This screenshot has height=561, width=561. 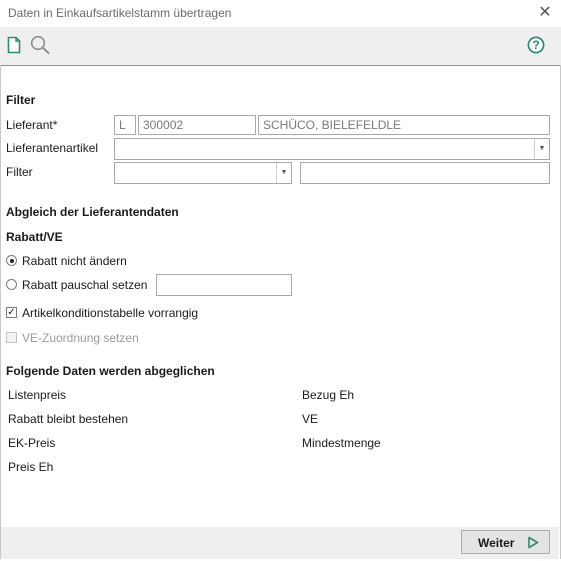 I want to click on help-glyph: ?, so click(x=536, y=45).